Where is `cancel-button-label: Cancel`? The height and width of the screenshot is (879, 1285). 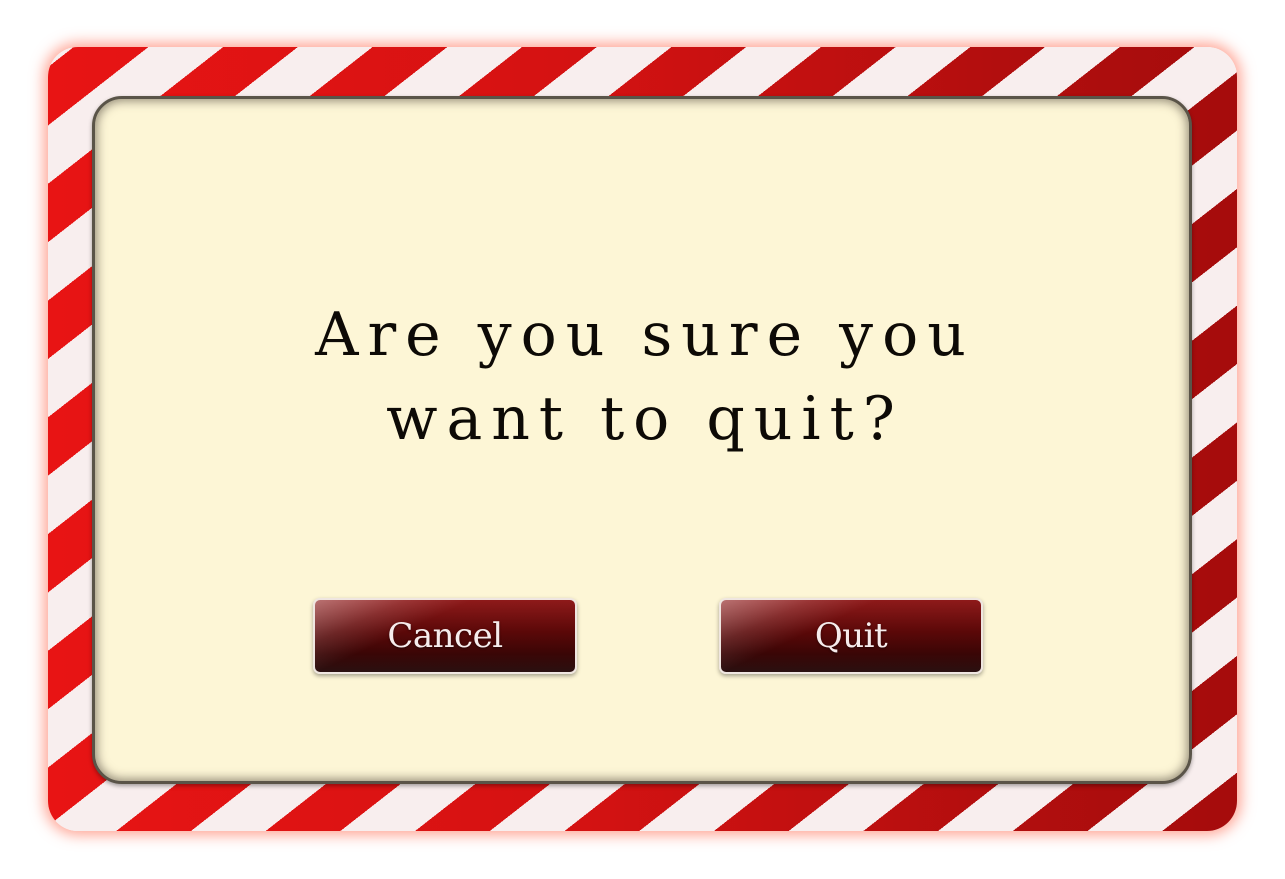
cancel-button-label: Cancel is located at coordinates (445, 636).